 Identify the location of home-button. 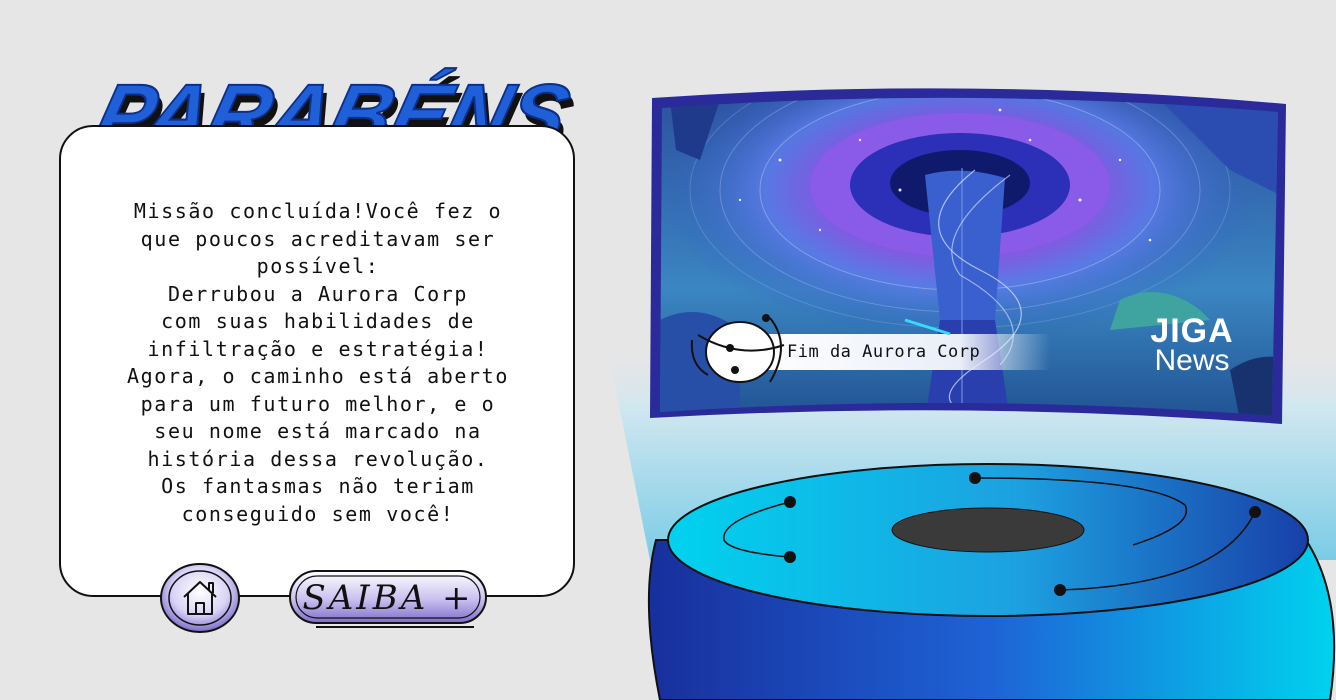
(200, 598).